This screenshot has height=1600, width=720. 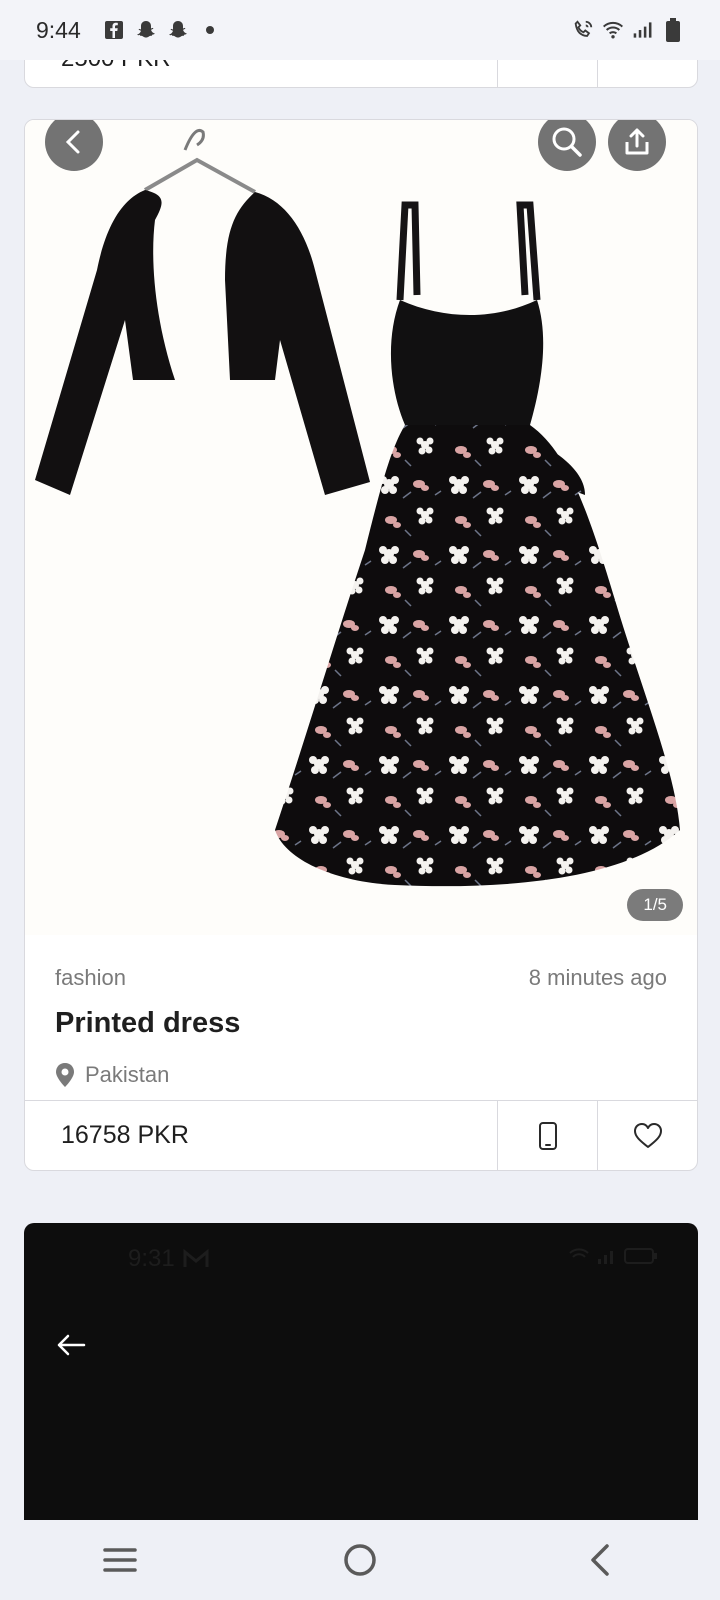 What do you see at coordinates (58, 29) in the screenshot?
I see `status-time: 9:44` at bounding box center [58, 29].